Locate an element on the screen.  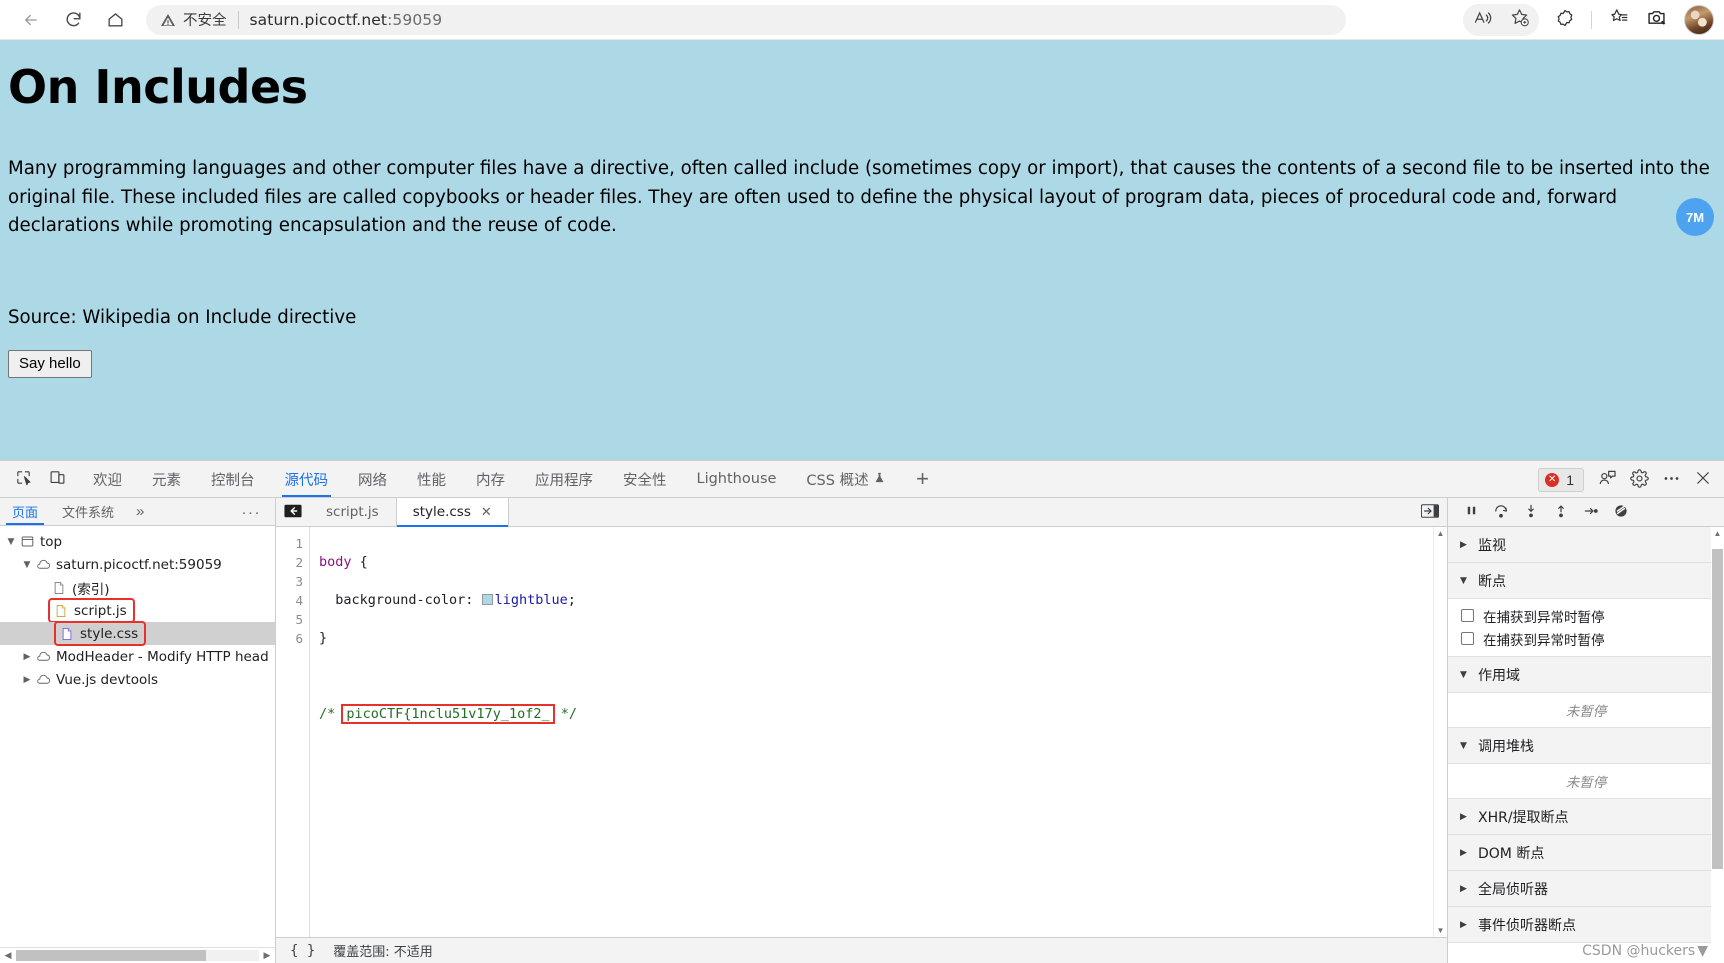
tab-label: 安全性 is located at coordinates (645, 480).